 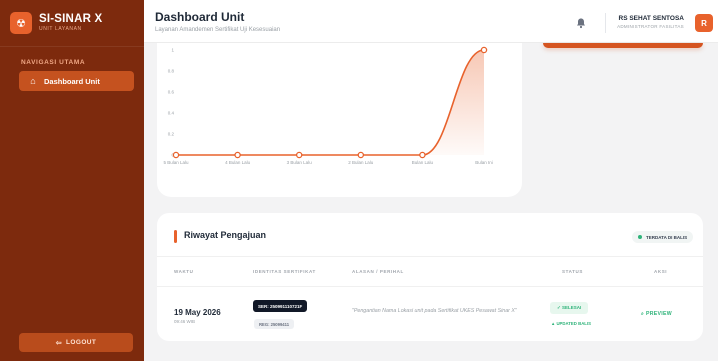 I want to click on bell-icon, so click(x=581, y=23).